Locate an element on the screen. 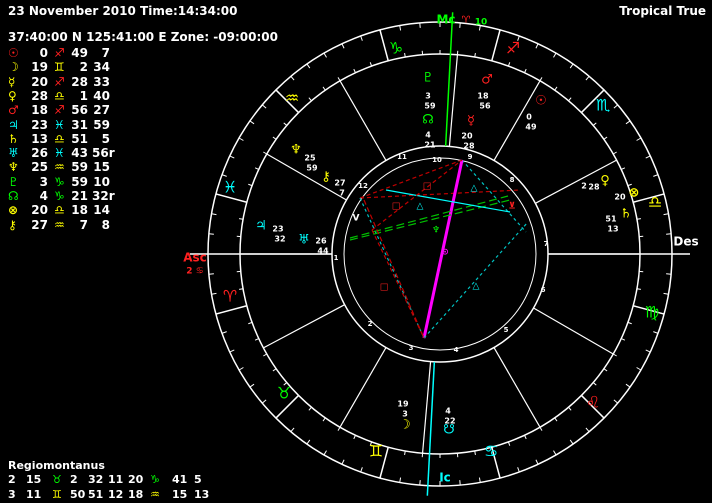 The height and width of the screenshot is (503, 712). house-number: 12 is located at coordinates (363, 186).